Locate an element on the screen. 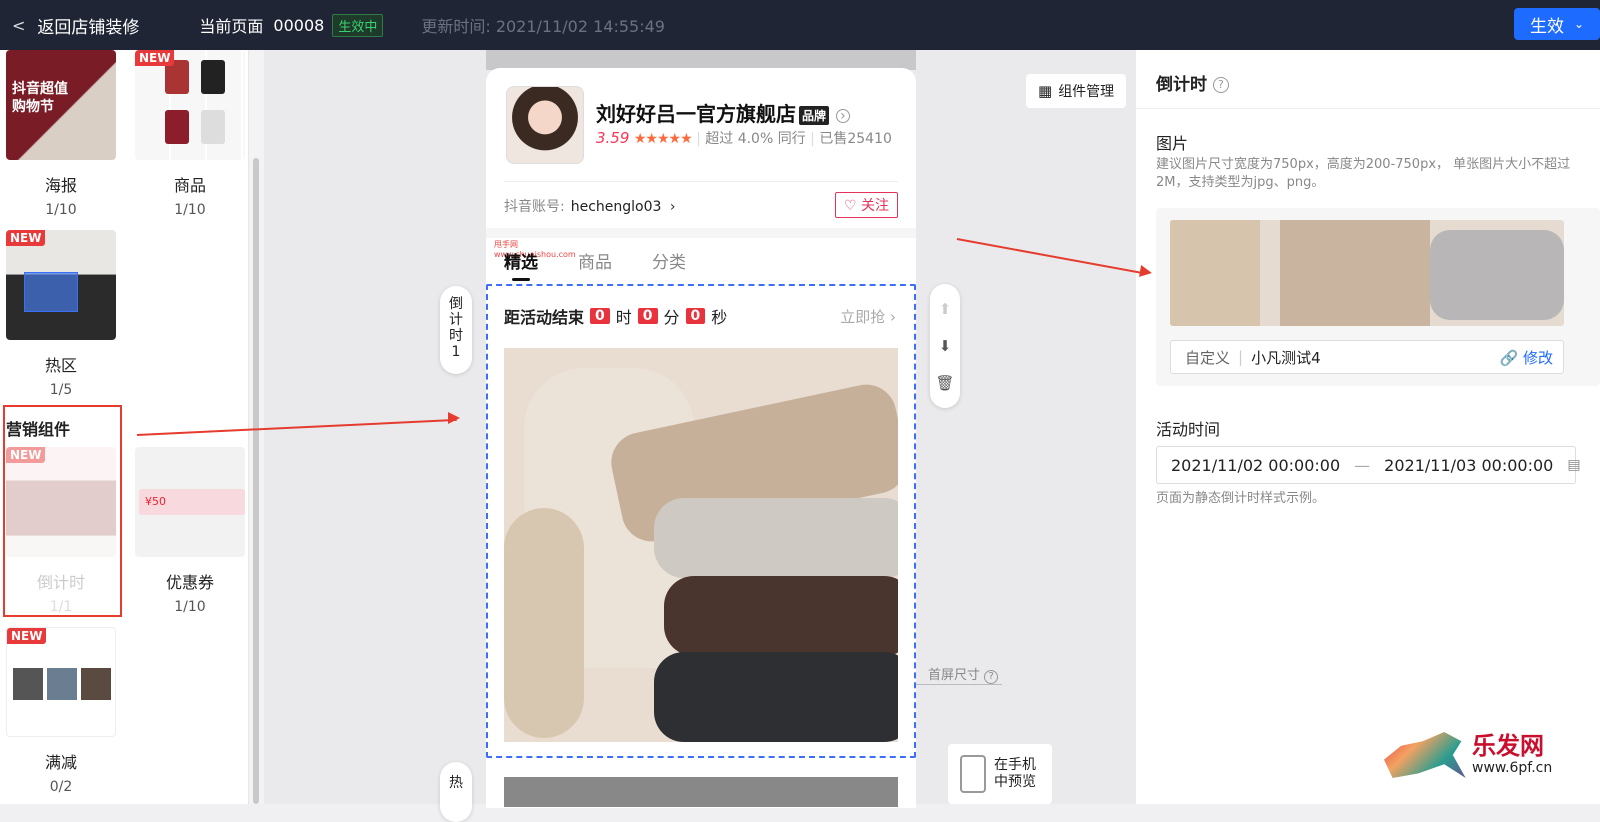  phone-status-area is located at coordinates (701, 60).